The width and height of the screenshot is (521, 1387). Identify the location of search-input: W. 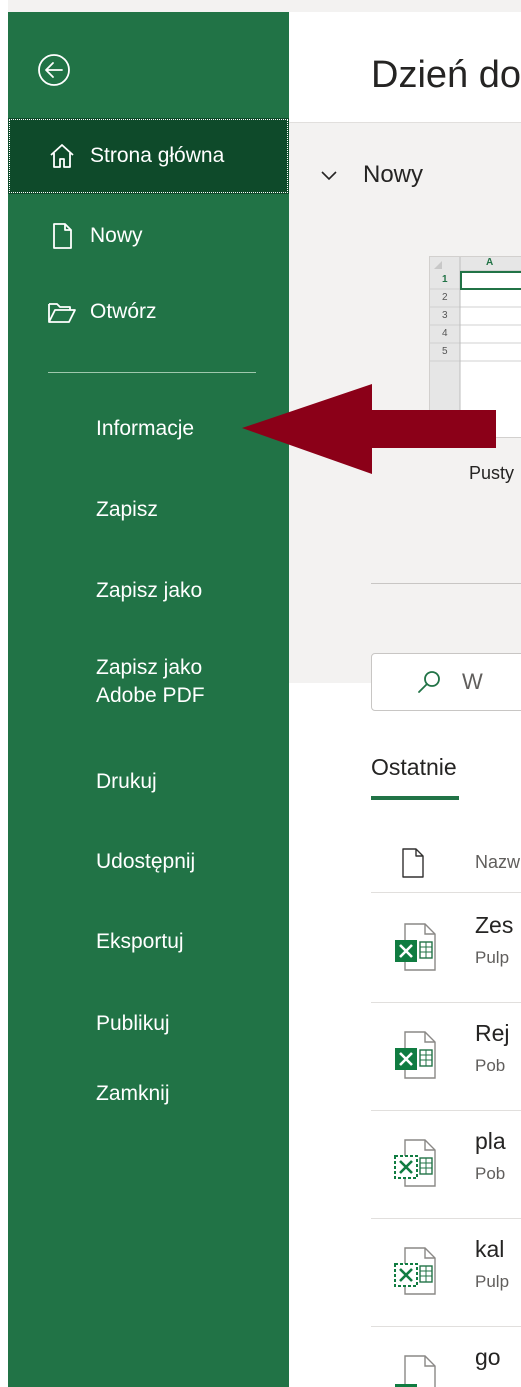
(446, 682).